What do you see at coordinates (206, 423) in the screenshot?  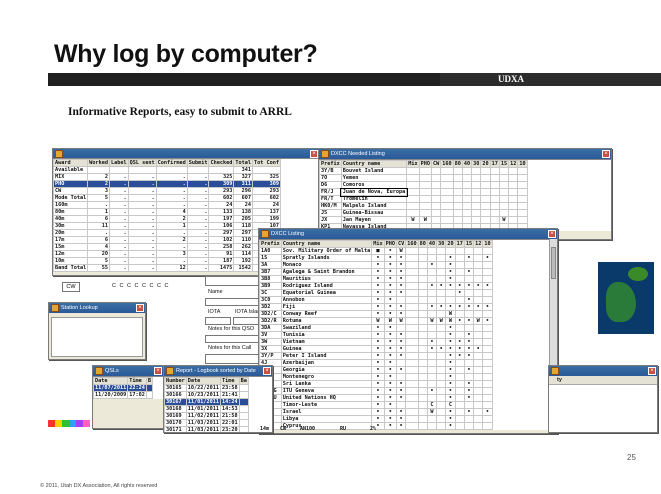 I see `table-row: 30170 11/03/2011 22:01` at bounding box center [206, 423].